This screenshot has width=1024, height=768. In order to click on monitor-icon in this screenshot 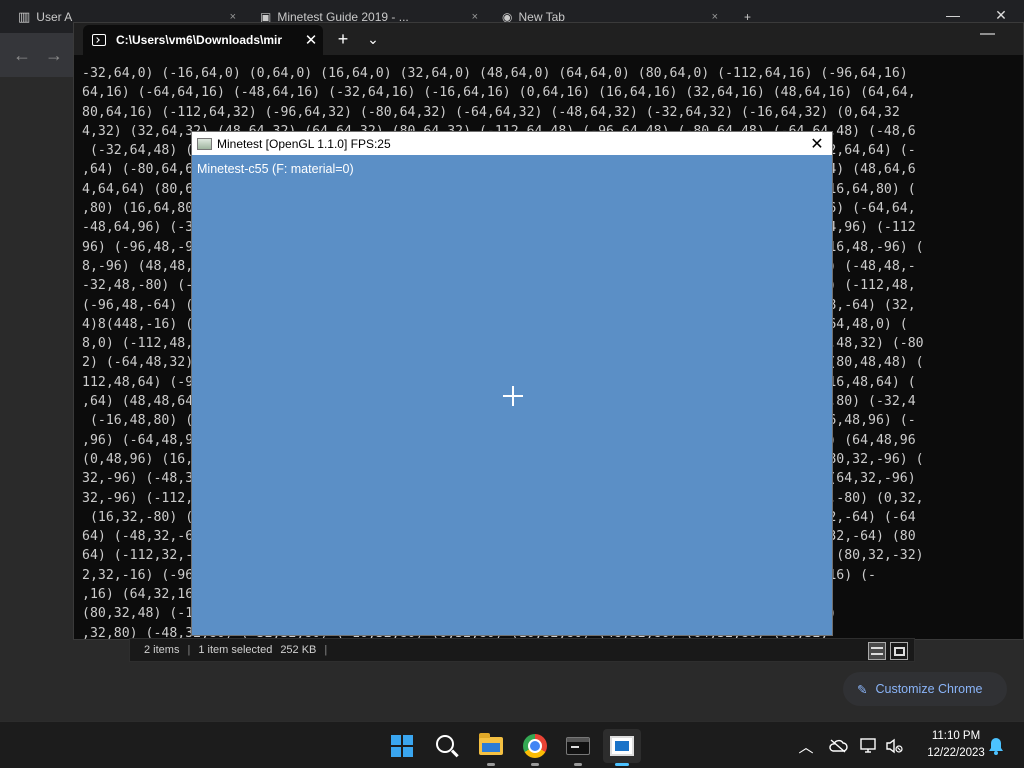, I will do `click(868, 745)`.